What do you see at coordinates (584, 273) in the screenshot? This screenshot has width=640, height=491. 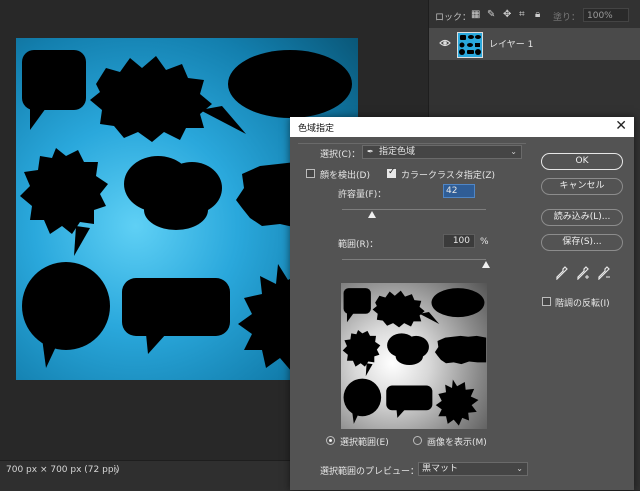 I see `eyedropper-plus-icon` at bounding box center [584, 273].